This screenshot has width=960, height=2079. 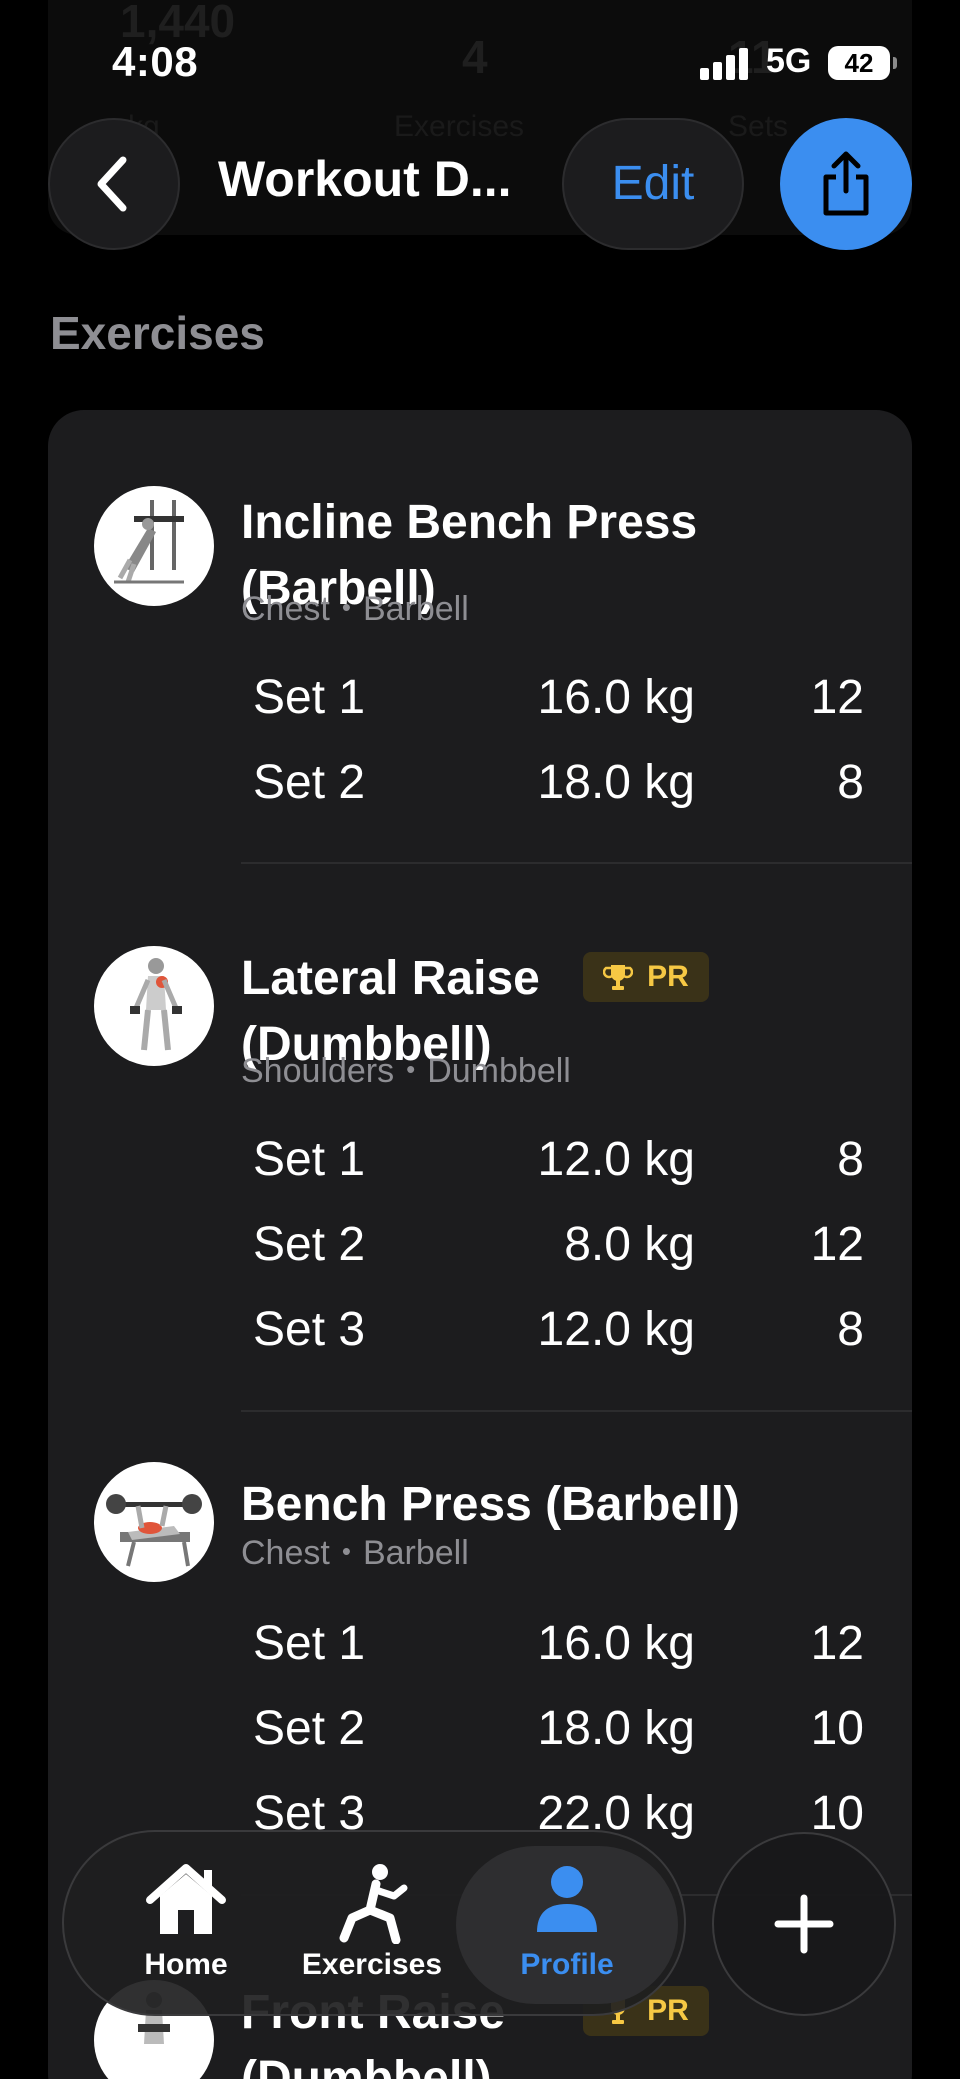 I want to click on pr-badge: PR, so click(x=646, y=977).